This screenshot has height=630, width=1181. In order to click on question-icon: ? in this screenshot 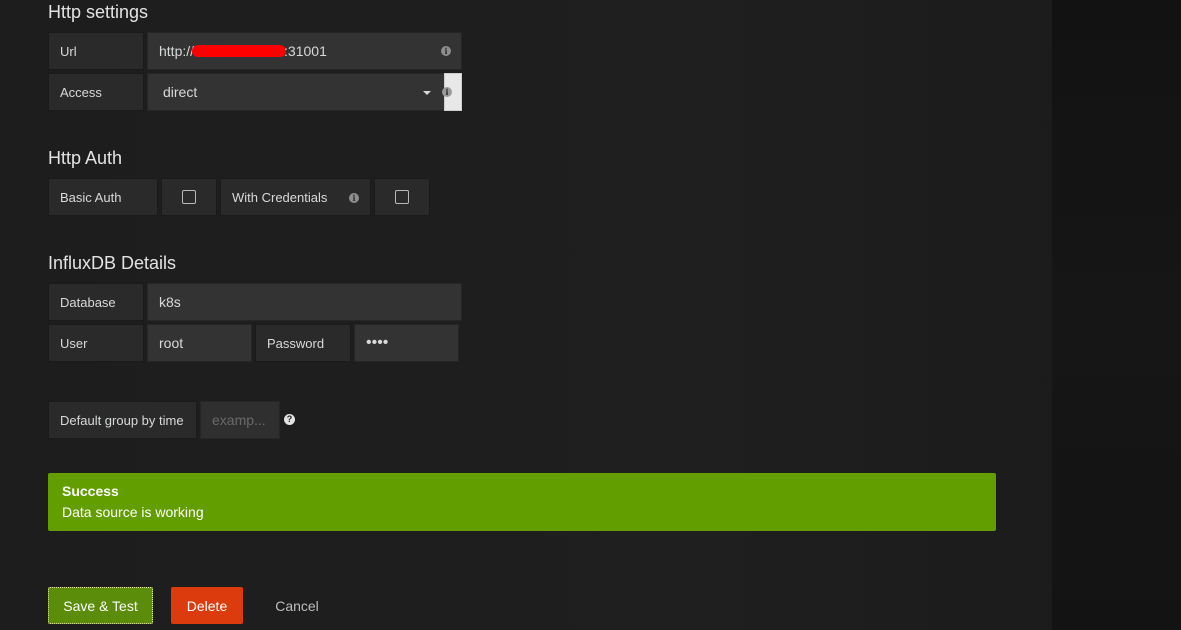, I will do `click(289, 419)`.